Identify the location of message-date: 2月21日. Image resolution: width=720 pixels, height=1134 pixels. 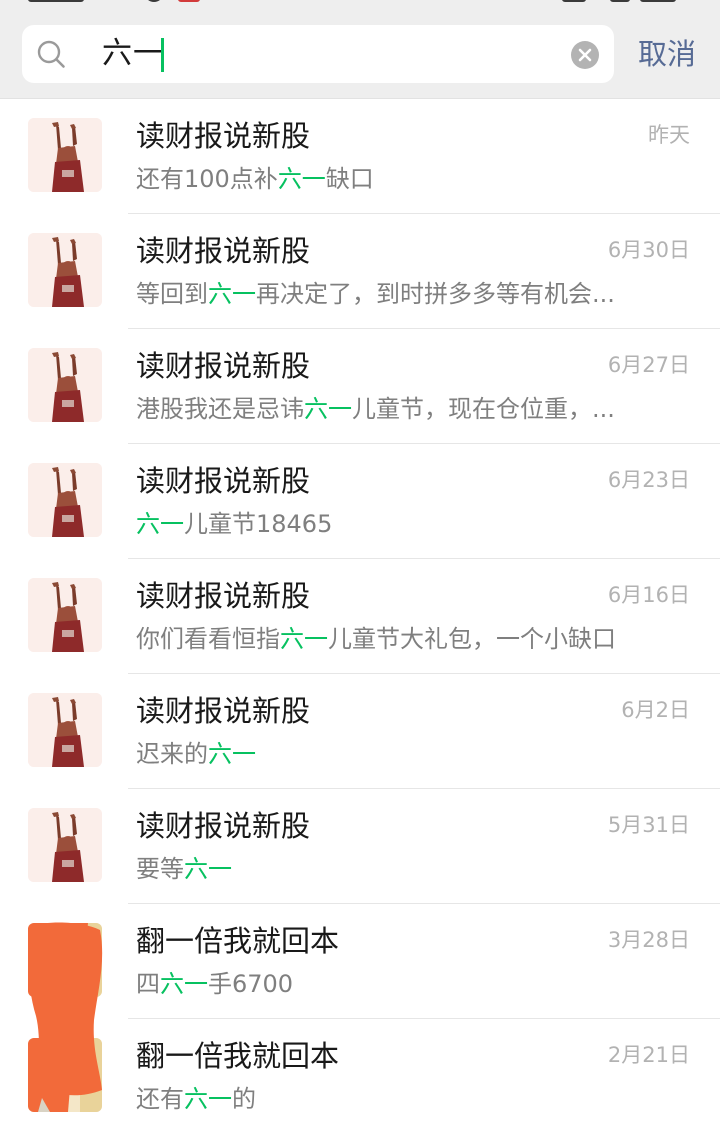
(648, 1055).